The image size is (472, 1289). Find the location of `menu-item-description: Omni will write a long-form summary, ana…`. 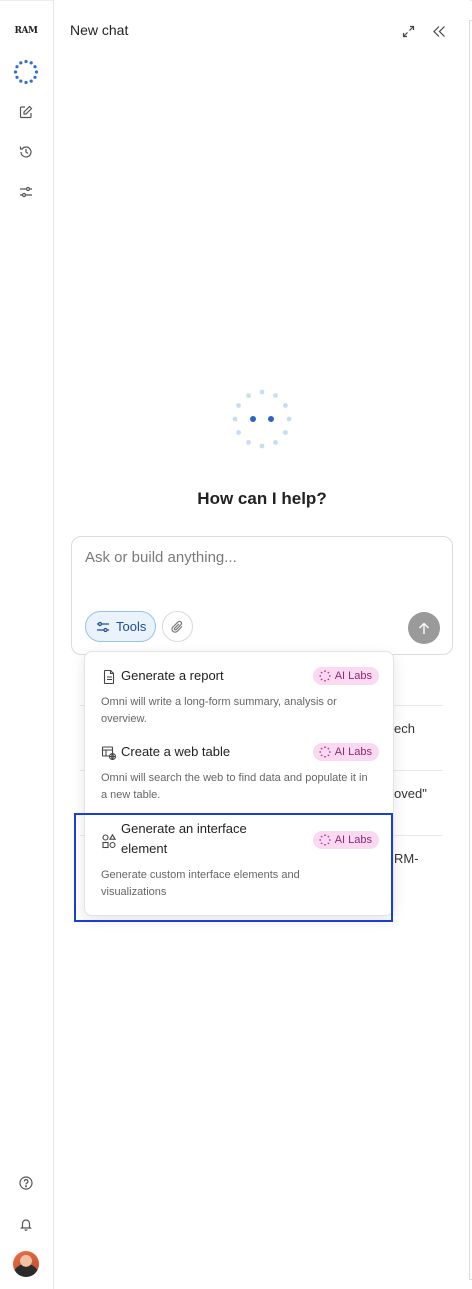

menu-item-description: Omni will write a long-form summary, ana… is located at coordinates (219, 710).